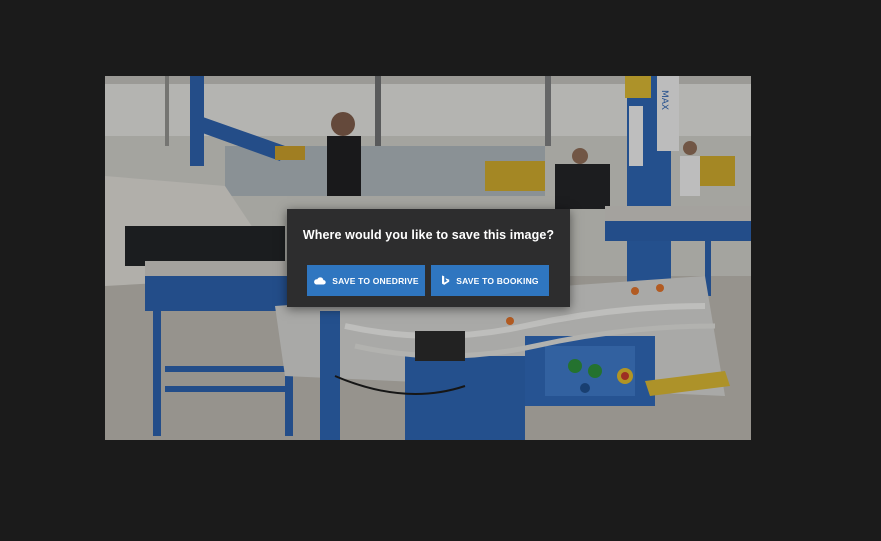 This screenshot has height=541, width=881. I want to click on save-to-onedrive-label: SAVE TO ONEDRIVE, so click(375, 280).